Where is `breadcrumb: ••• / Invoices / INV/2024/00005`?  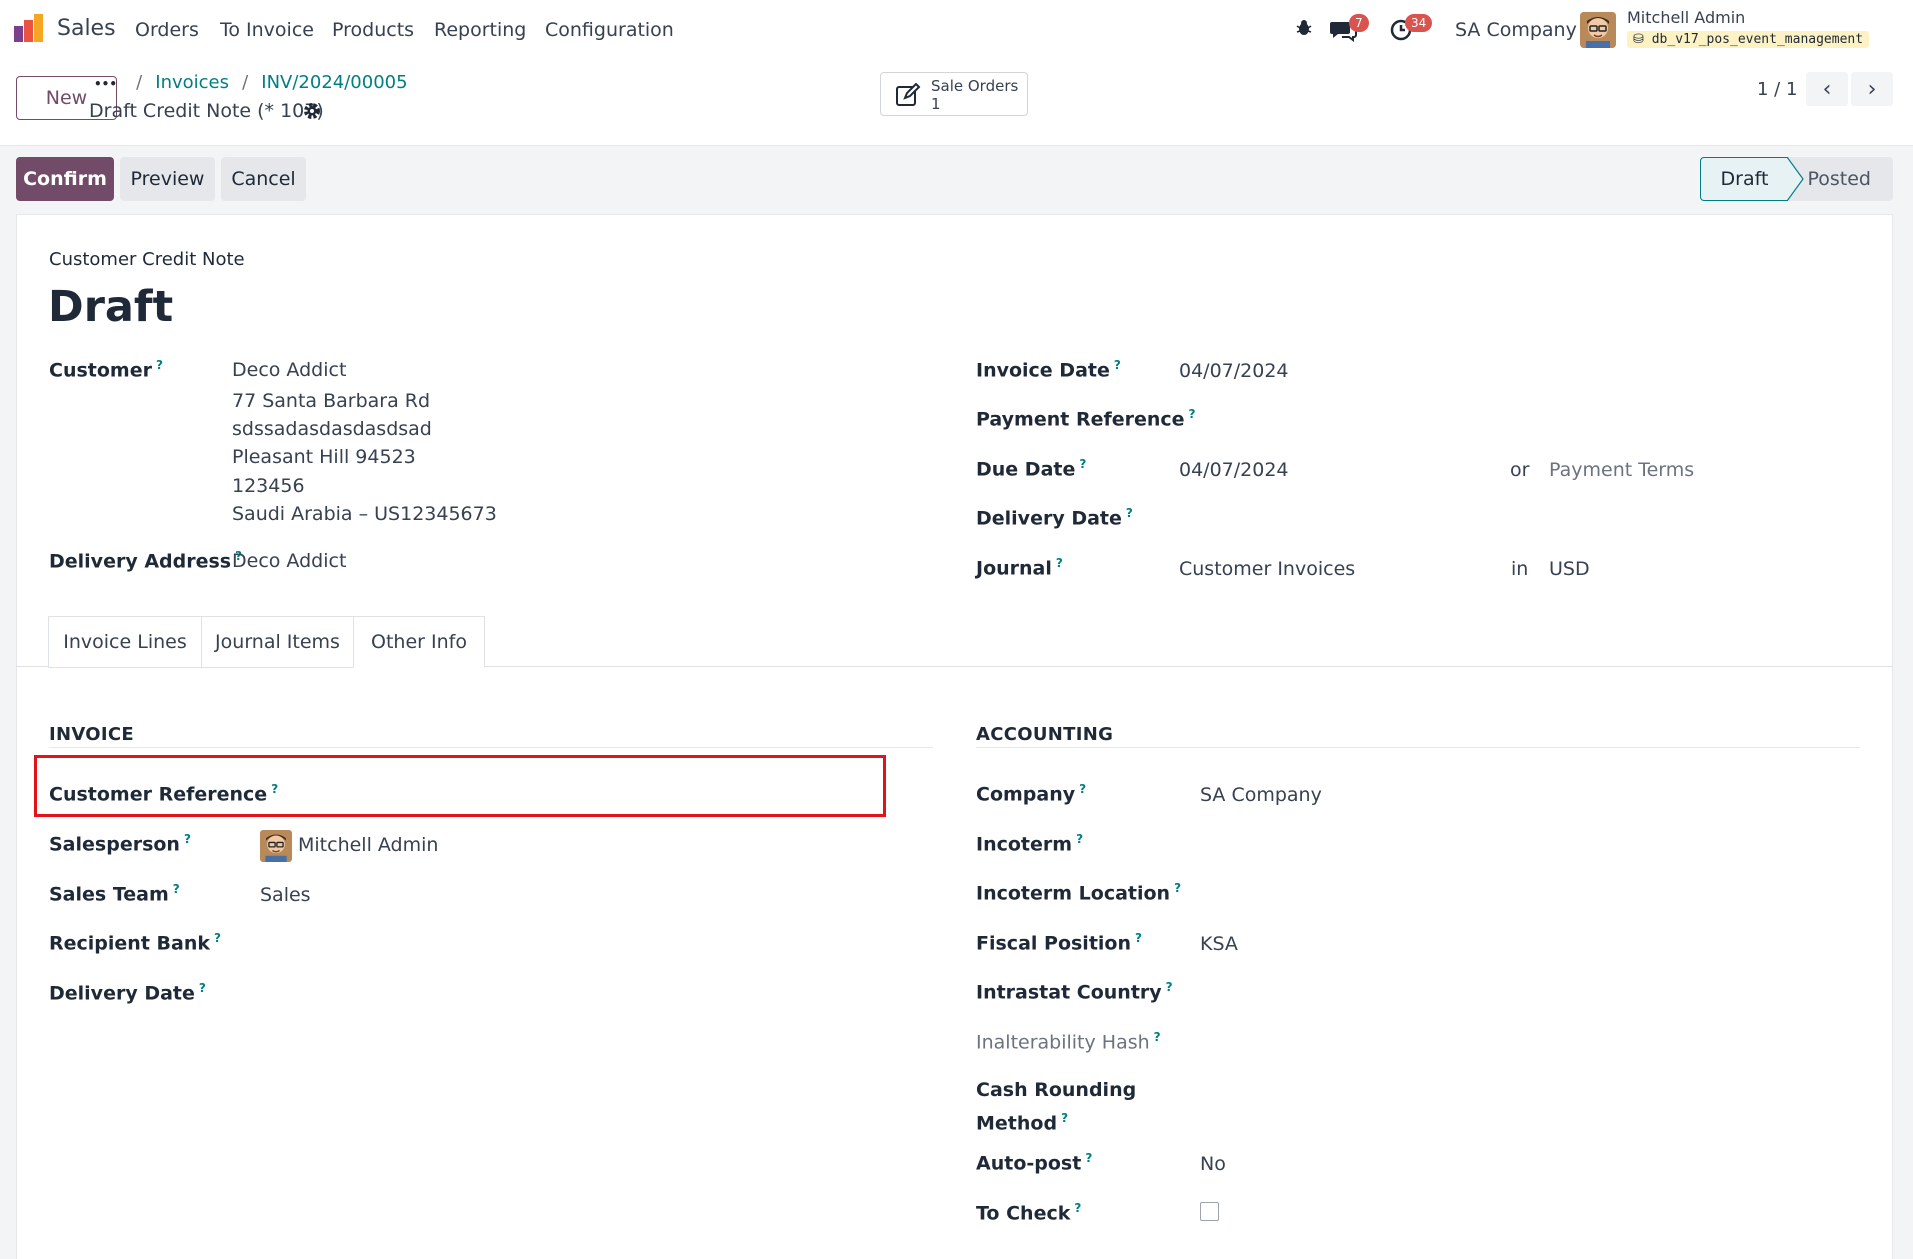 breadcrumb: ••• / Invoices / INV/2024/00005 is located at coordinates (251, 82).